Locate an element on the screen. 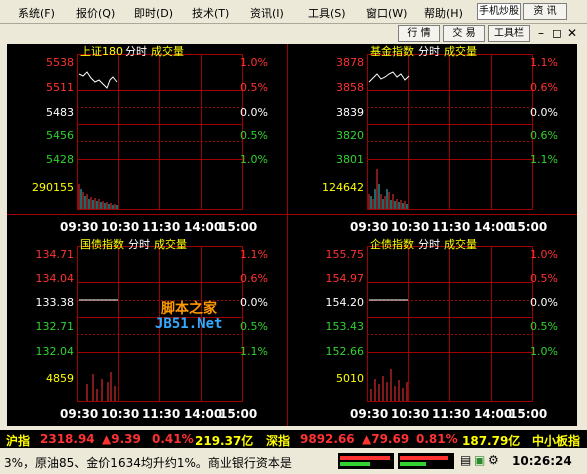 This screenshot has height=474, width=587. panel-1-price-label: 5428 is located at coordinates (60, 159).